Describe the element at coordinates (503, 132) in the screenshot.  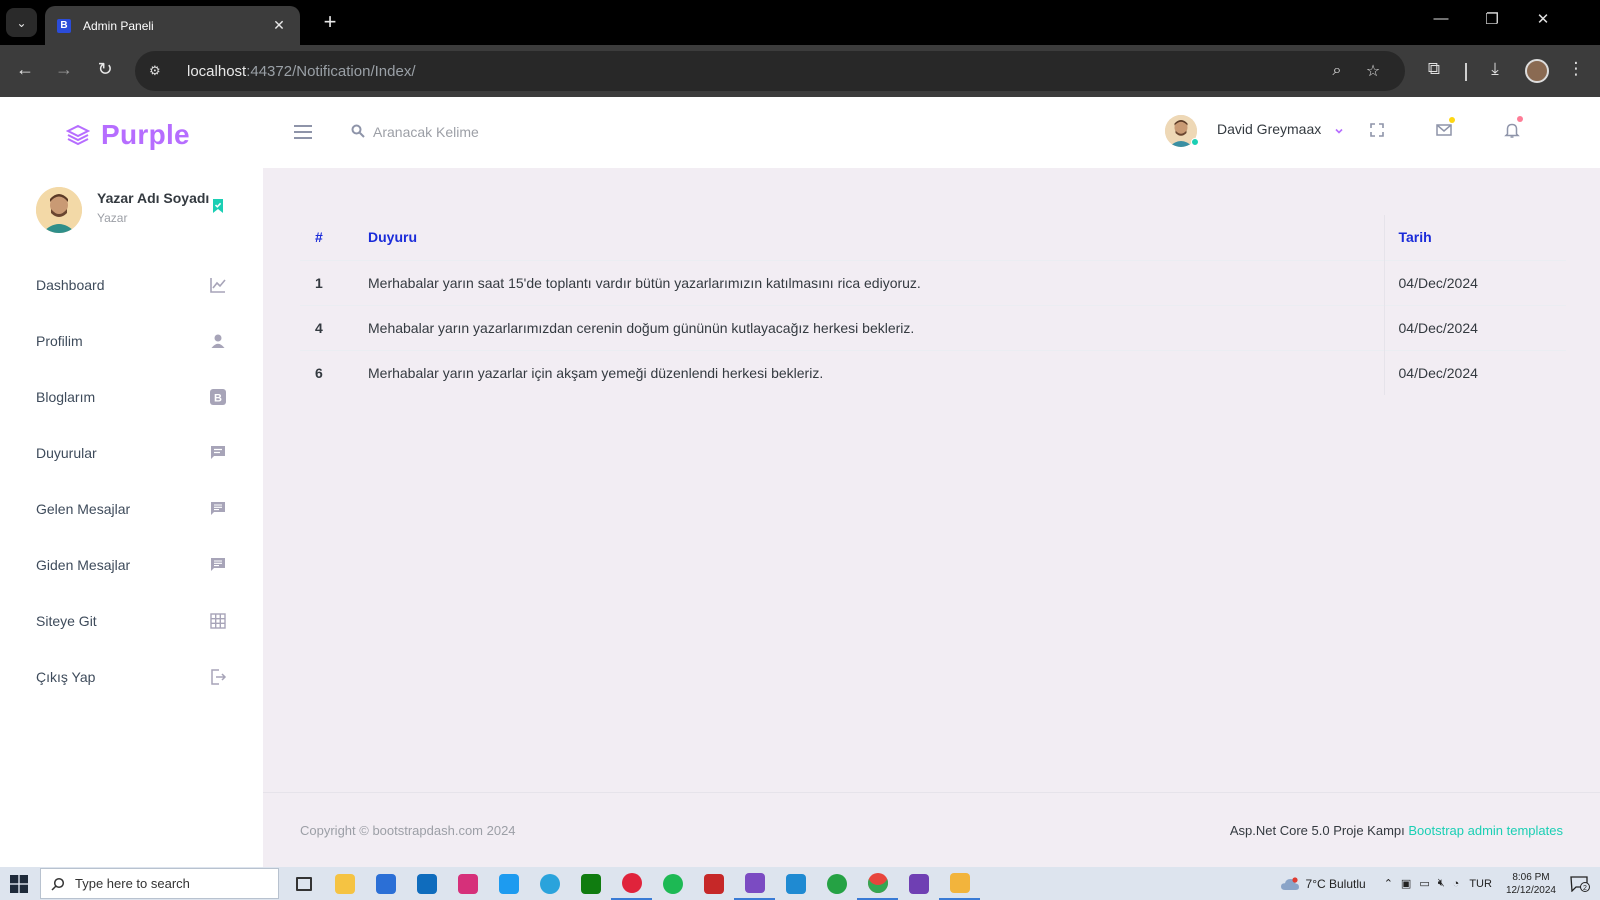
I see `search-input` at that location.